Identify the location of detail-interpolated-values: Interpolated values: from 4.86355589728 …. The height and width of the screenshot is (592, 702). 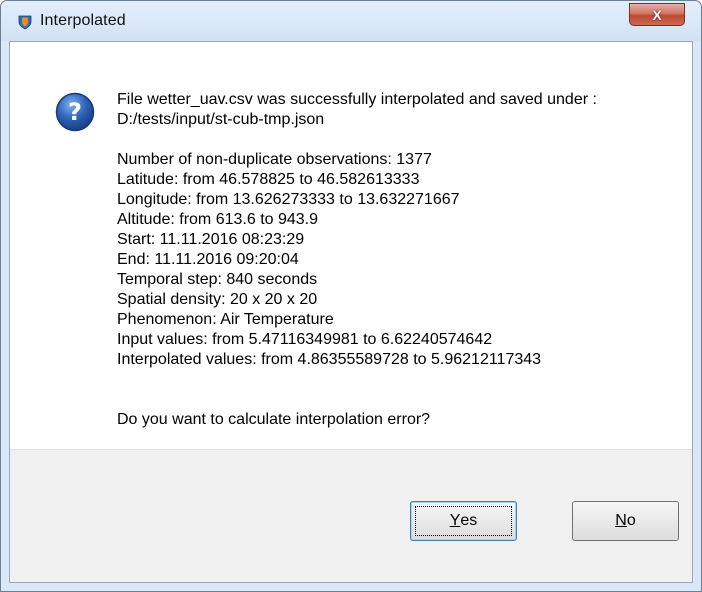
(329, 359).